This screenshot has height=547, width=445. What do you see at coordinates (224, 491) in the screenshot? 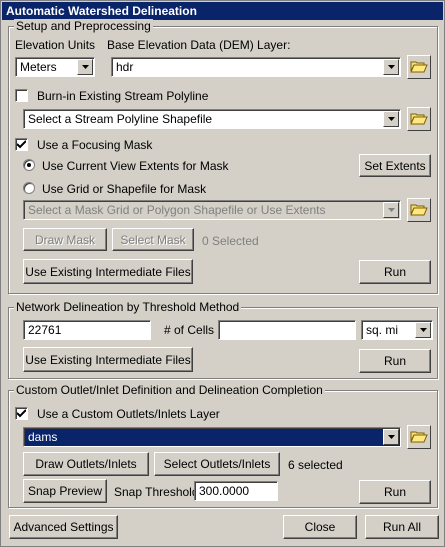
I see `snap-threshold-value: 300.0000` at bounding box center [224, 491].